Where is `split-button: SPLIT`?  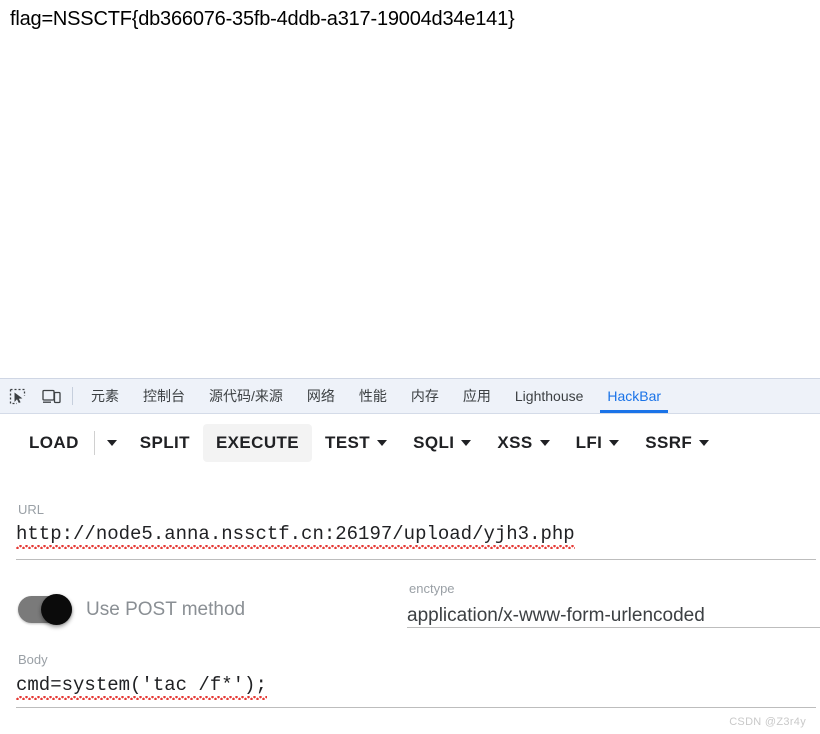 split-button: SPLIT is located at coordinates (165, 443).